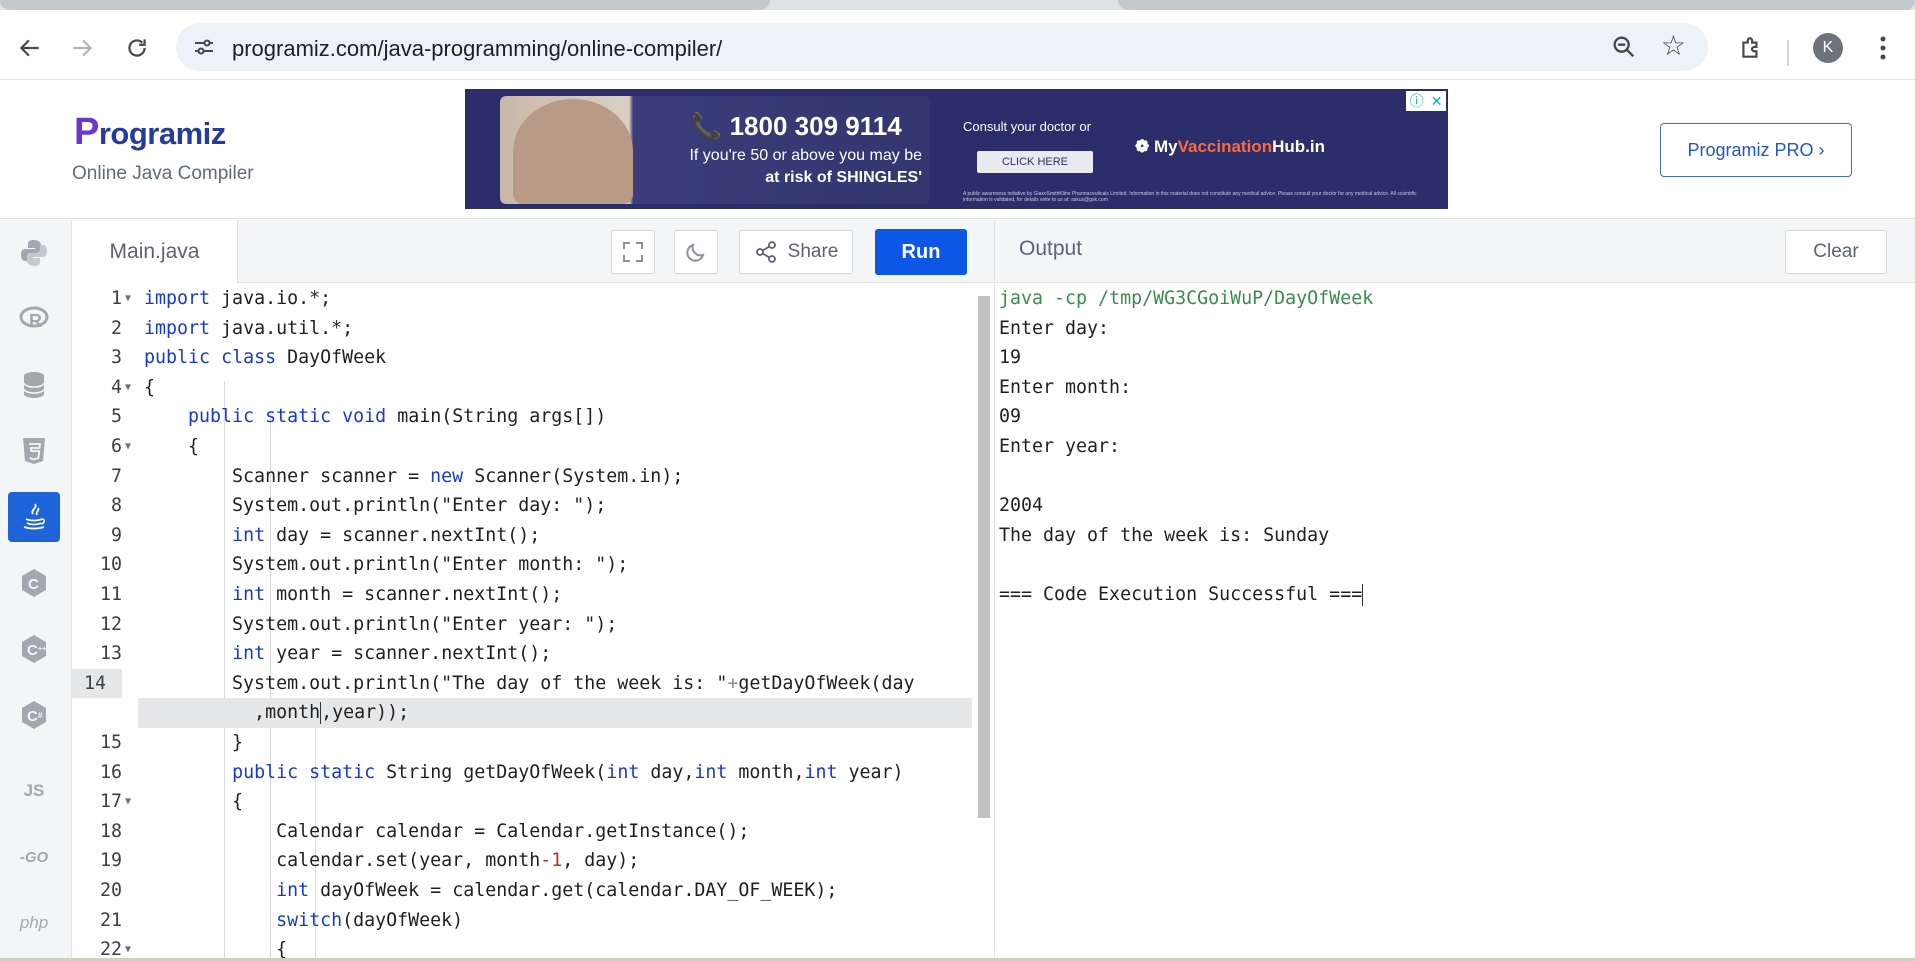  I want to click on page-subtitle: Online Java Compiler, so click(163, 173).